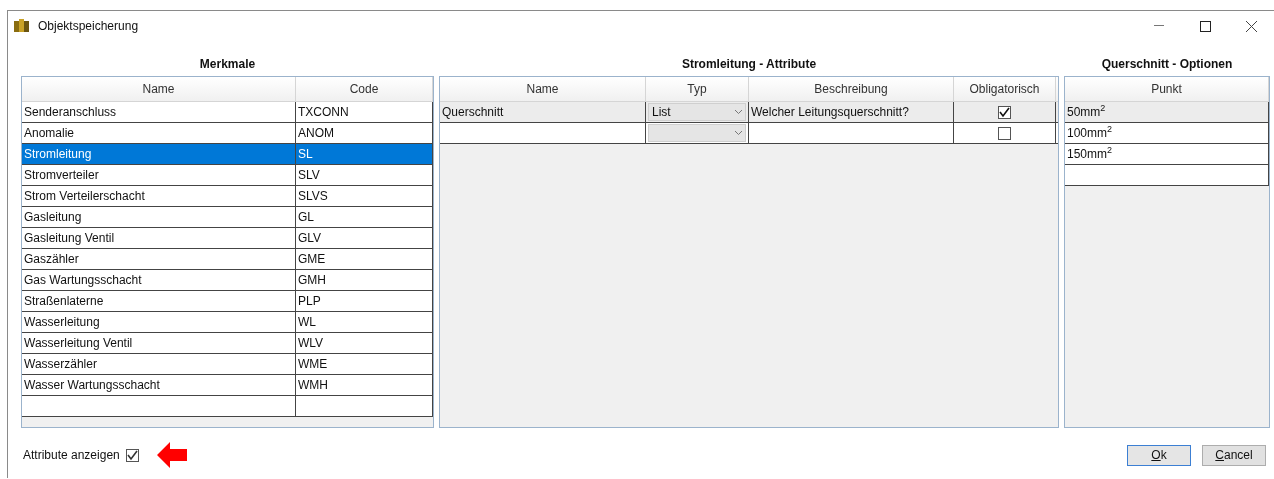 The image size is (1274, 479). Describe the element at coordinates (1251, 26) in the screenshot. I see `close-icon` at that location.